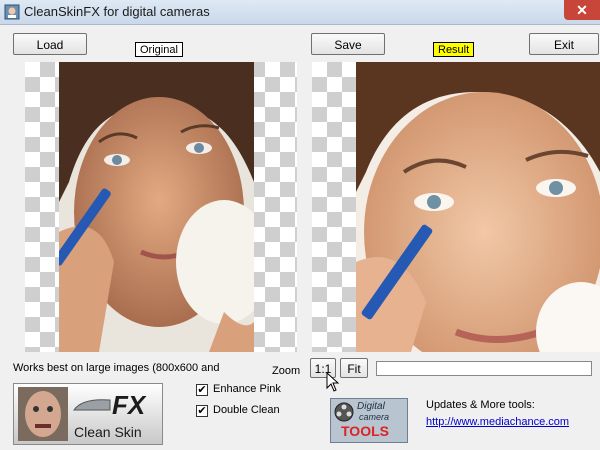 This screenshot has width=600, height=450. What do you see at coordinates (50, 44) in the screenshot?
I see `load-button: Load` at bounding box center [50, 44].